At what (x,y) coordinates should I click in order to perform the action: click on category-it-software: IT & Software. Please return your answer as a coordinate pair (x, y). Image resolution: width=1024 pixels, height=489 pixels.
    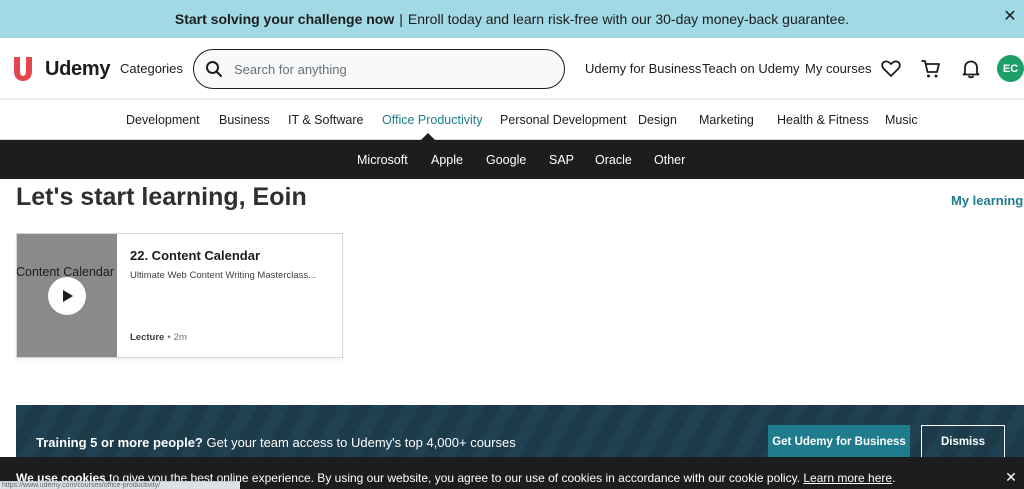
    Looking at the image, I should click on (326, 120).